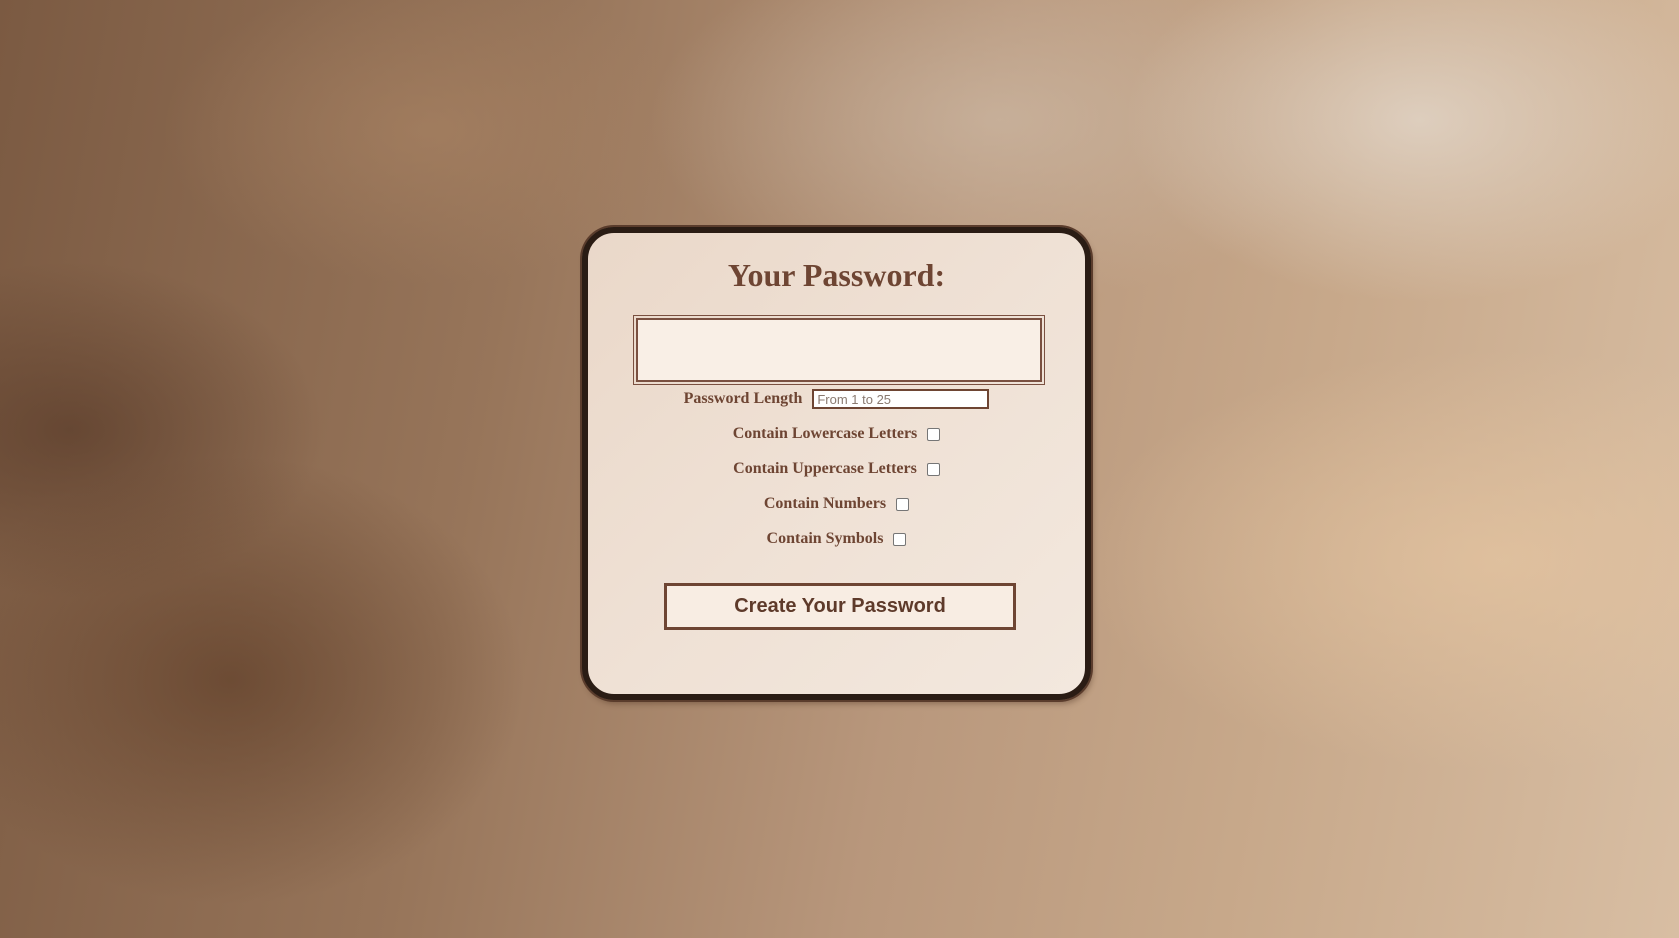 Image resolution: width=1679 pixels, height=938 pixels. Describe the element at coordinates (825, 468) in the screenshot. I see `option-label-uppercase: Contain Uppercase Letters` at that location.